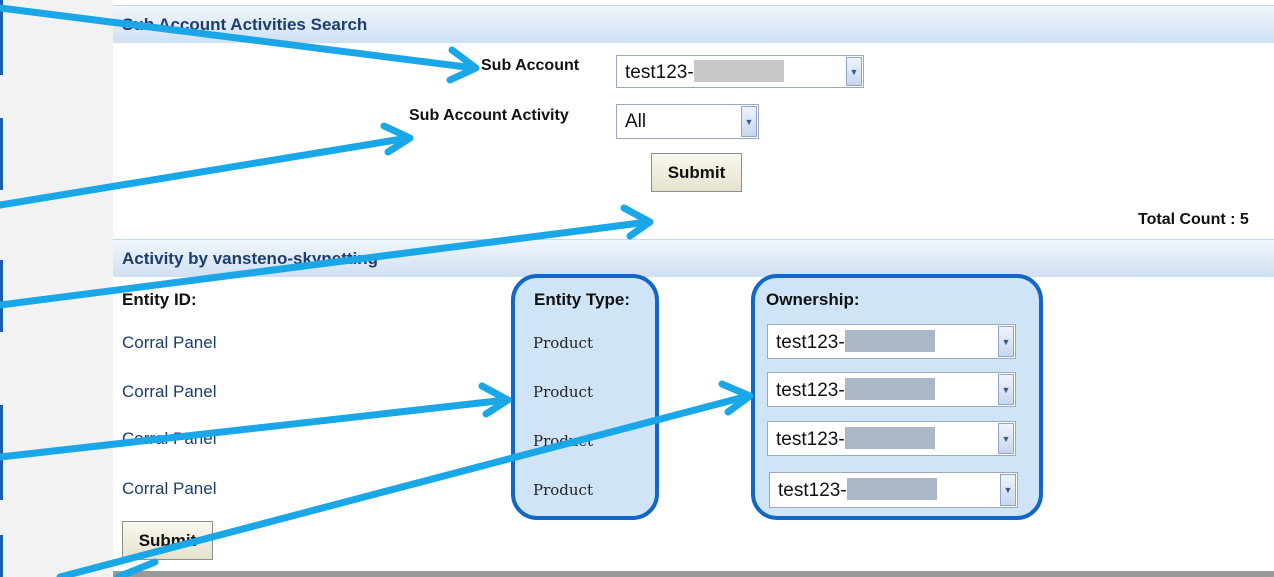 The image size is (1274, 577). What do you see at coordinates (696, 172) in the screenshot?
I see `search-submit-button: Submit` at bounding box center [696, 172].